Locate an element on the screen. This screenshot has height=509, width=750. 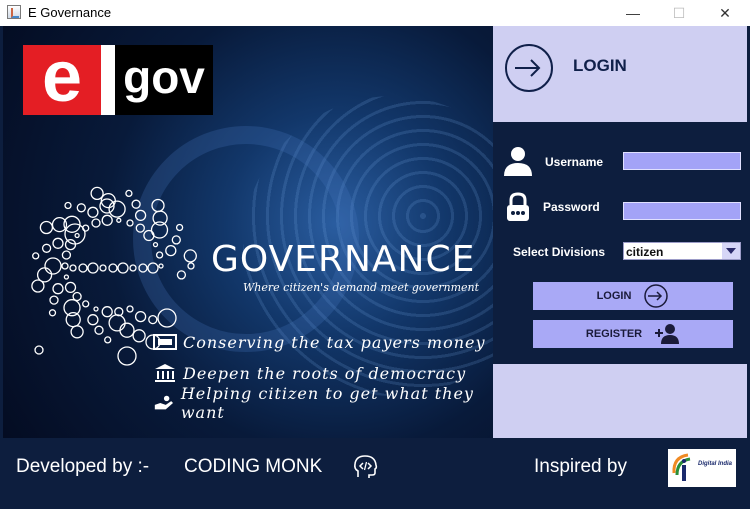
logo-e-letter: e is located at coordinates (62, 78).